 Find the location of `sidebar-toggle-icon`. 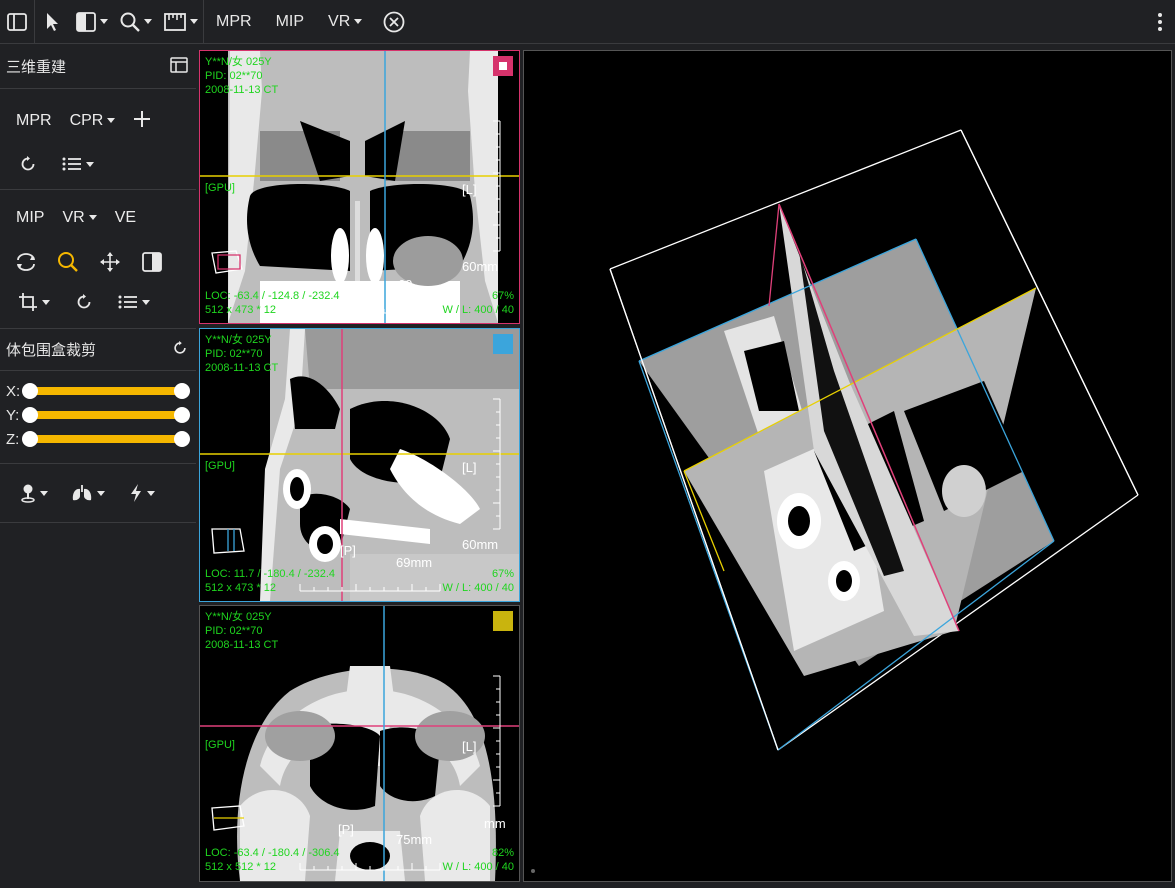

sidebar-toggle-icon is located at coordinates (17, 22).